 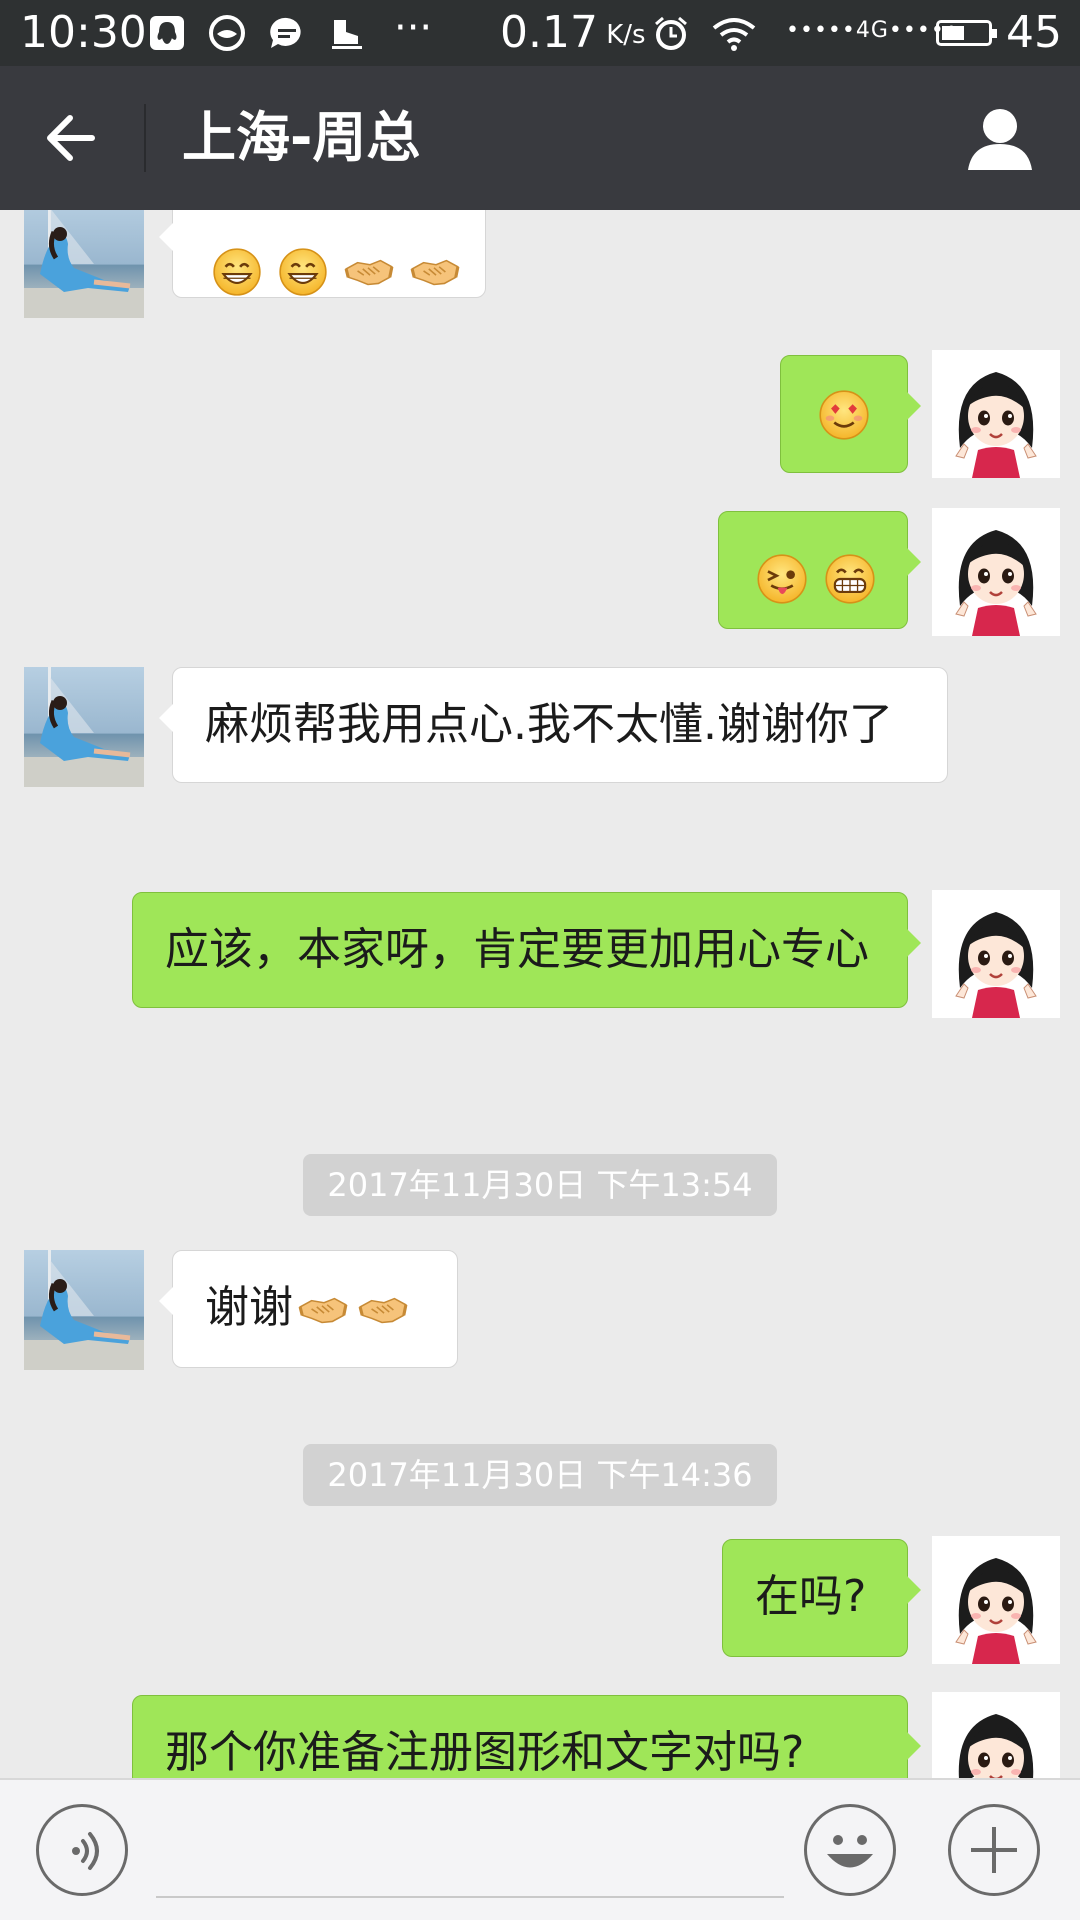 I want to click on message-icon, so click(x=285, y=32).